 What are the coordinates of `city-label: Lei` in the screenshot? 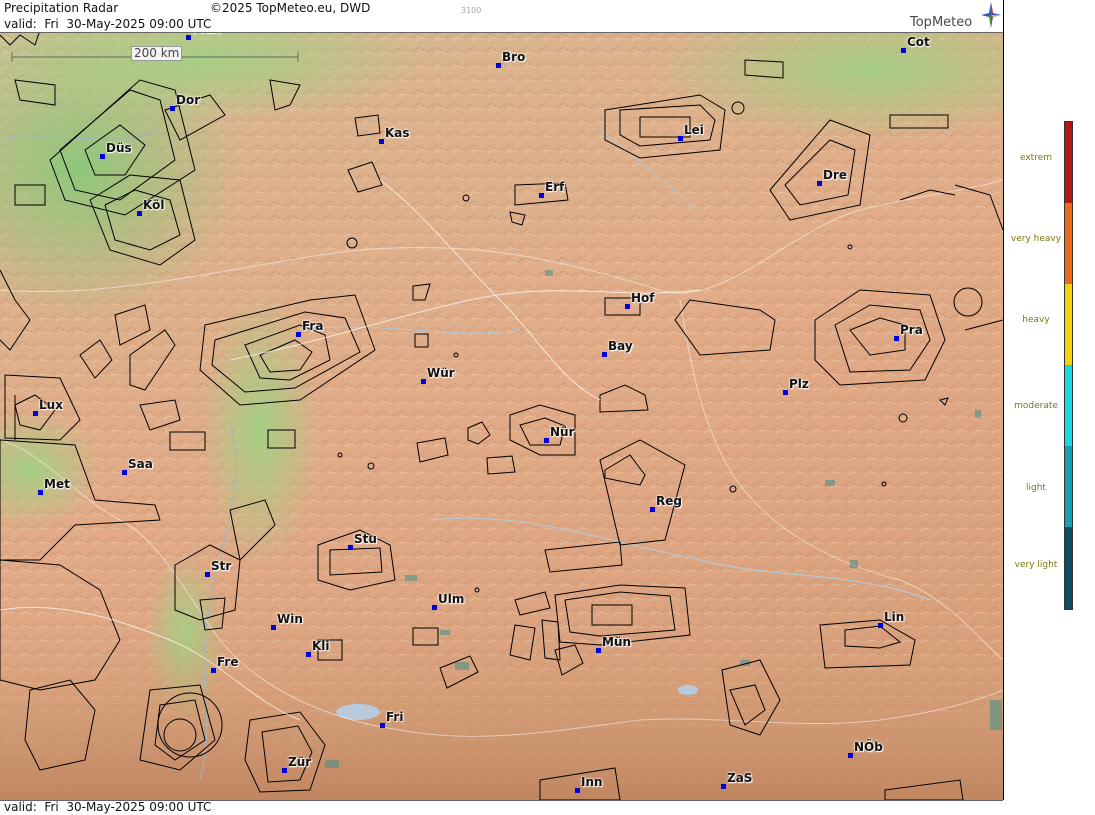 It's located at (694, 130).